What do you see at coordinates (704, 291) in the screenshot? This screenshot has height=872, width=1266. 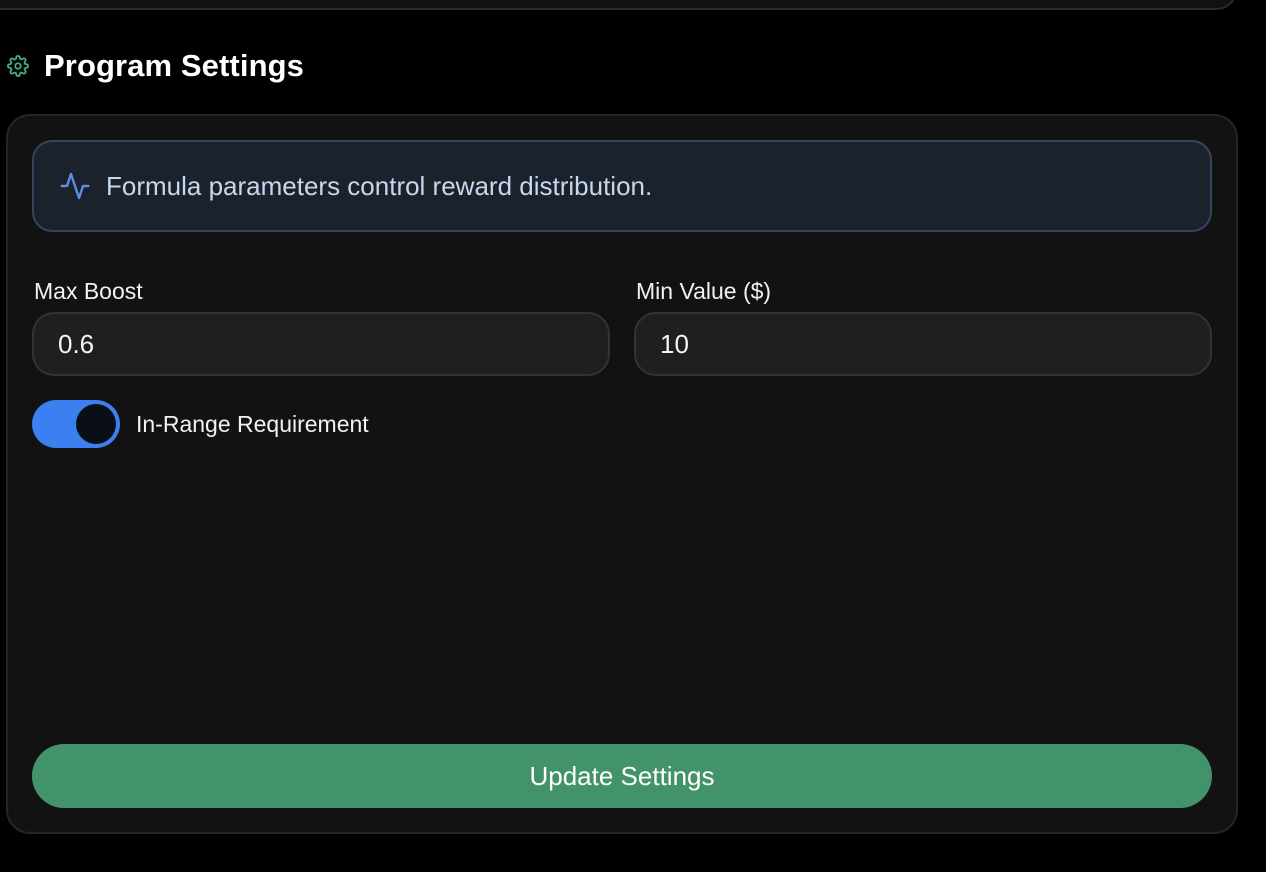 I see `min-value-label: Min Value ($)` at bounding box center [704, 291].